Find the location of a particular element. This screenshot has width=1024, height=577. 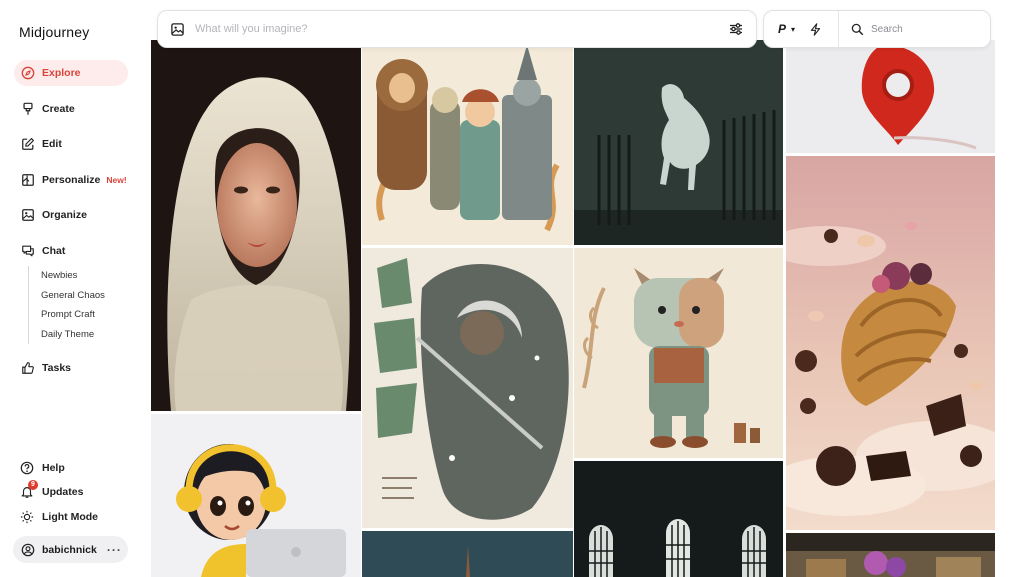

gallery-tile-location-pin is located at coordinates (890, 96).